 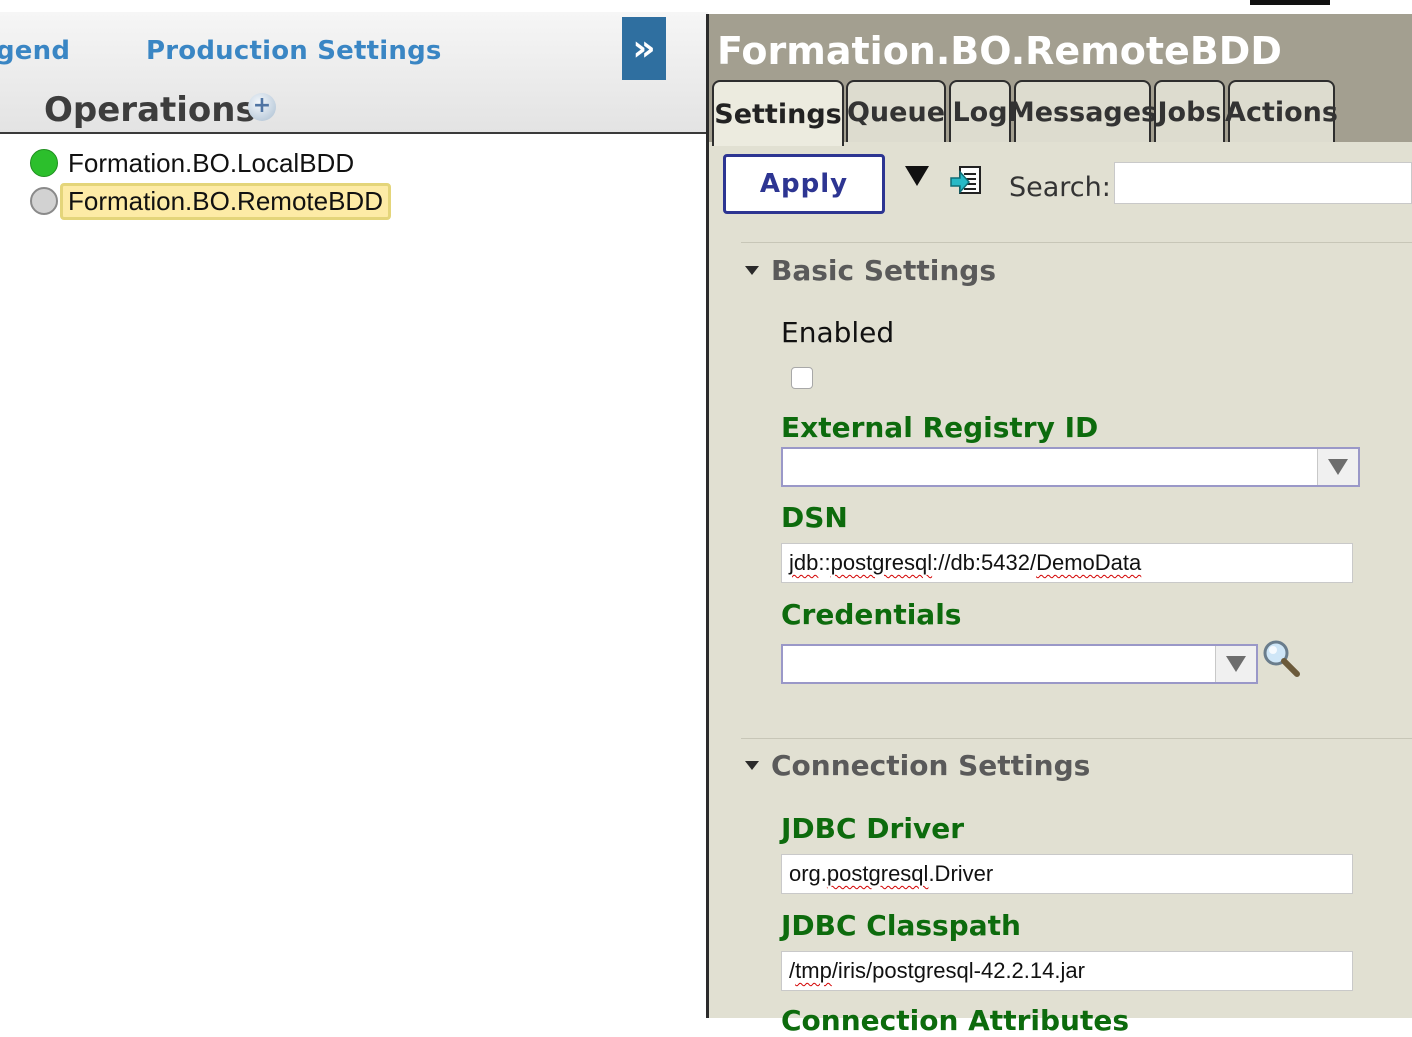 I want to click on credentials-select, so click(x=1019, y=664).